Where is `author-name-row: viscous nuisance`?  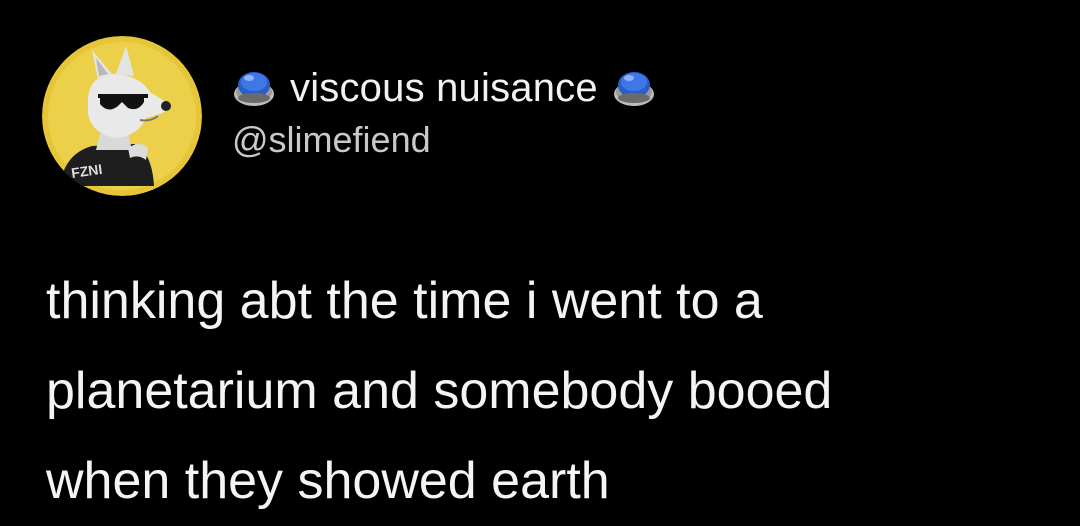 author-name-row: viscous nuisance is located at coordinates (444, 88).